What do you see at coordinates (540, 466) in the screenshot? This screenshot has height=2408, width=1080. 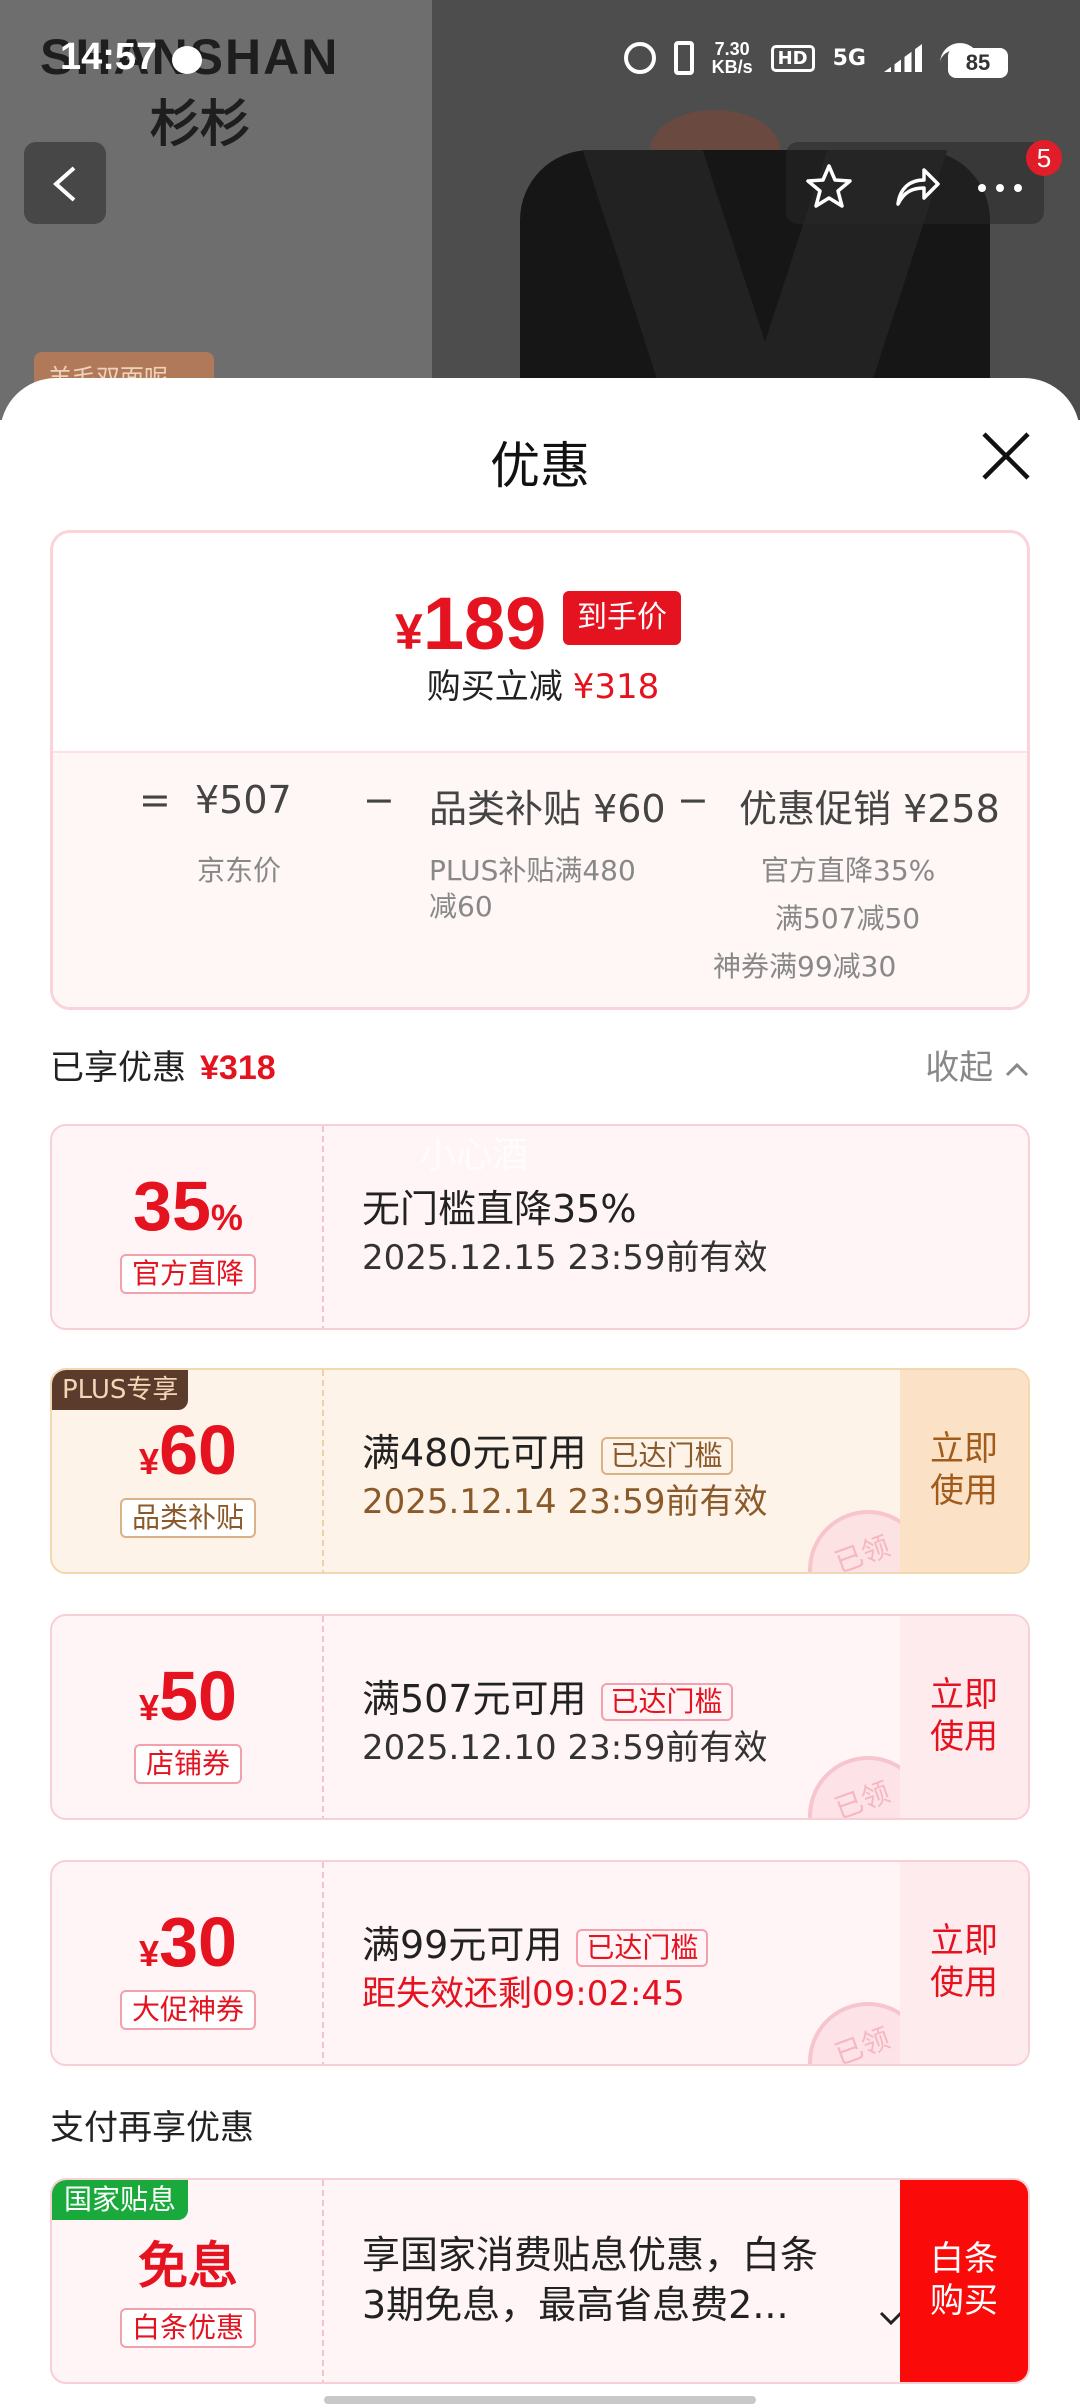 I see `sheet-title: 优惠` at bounding box center [540, 466].